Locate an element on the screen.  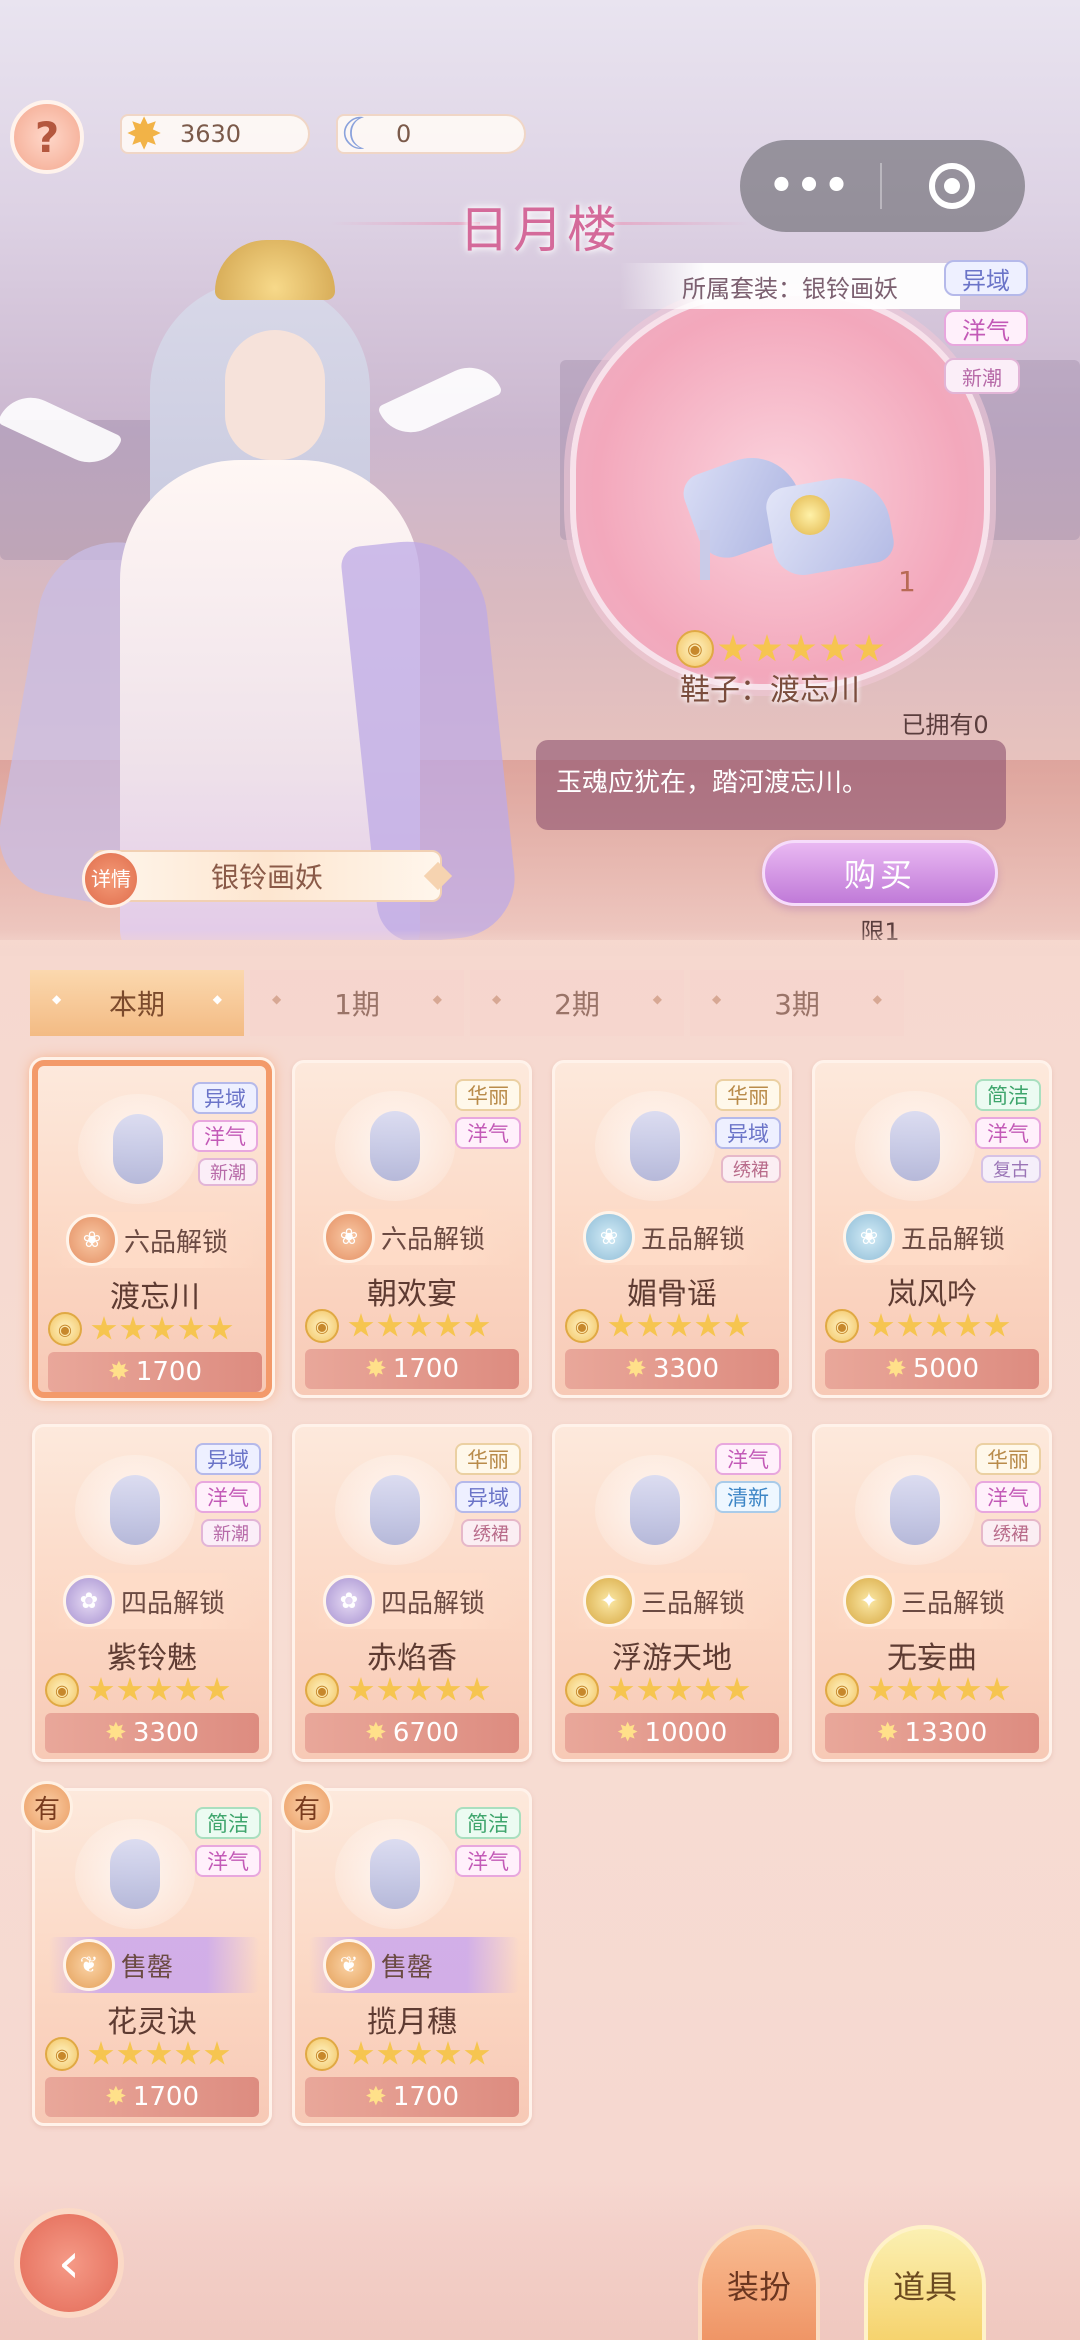
item-name: 浮游天地 is located at coordinates (672, 1658).